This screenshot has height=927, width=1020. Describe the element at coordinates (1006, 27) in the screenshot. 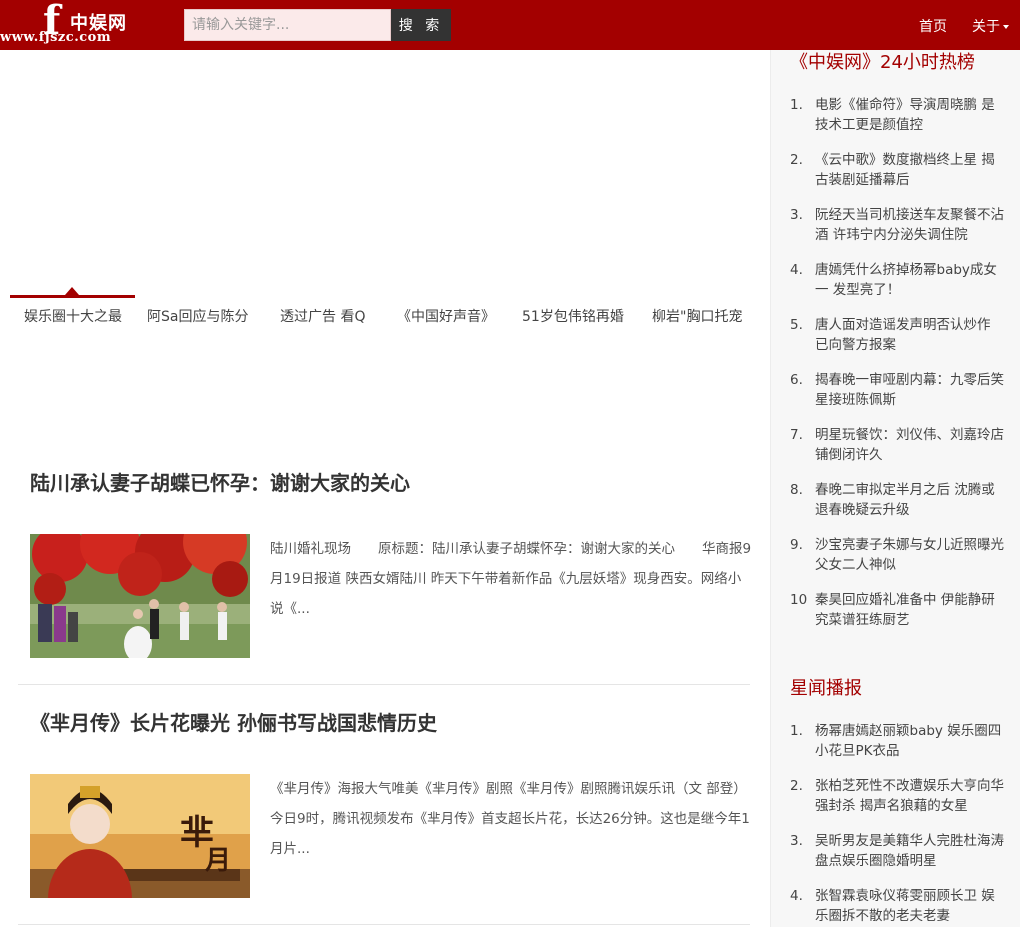

I see `chevron-down-icon` at that location.